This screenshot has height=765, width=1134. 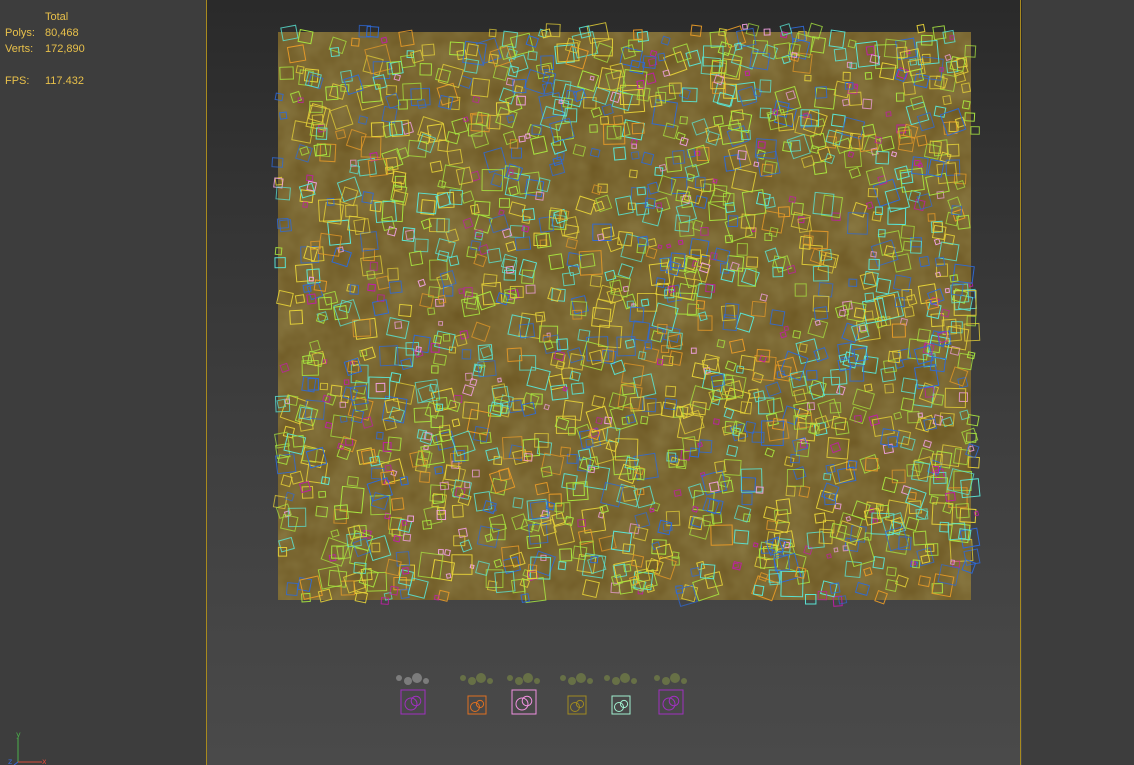 I want to click on verts-label: Verts:, so click(x=19, y=49).